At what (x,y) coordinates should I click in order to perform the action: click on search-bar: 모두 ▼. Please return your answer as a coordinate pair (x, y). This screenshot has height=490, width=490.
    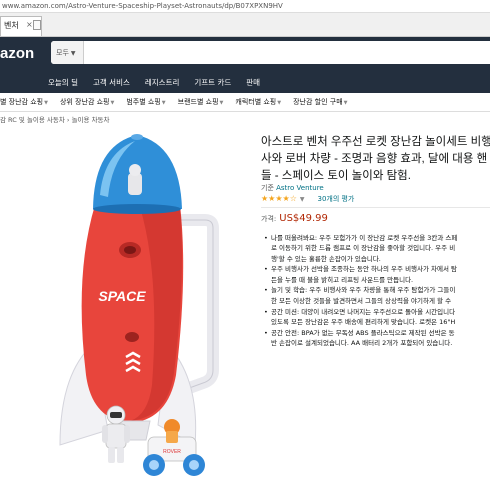
    Looking at the image, I should click on (270, 52).